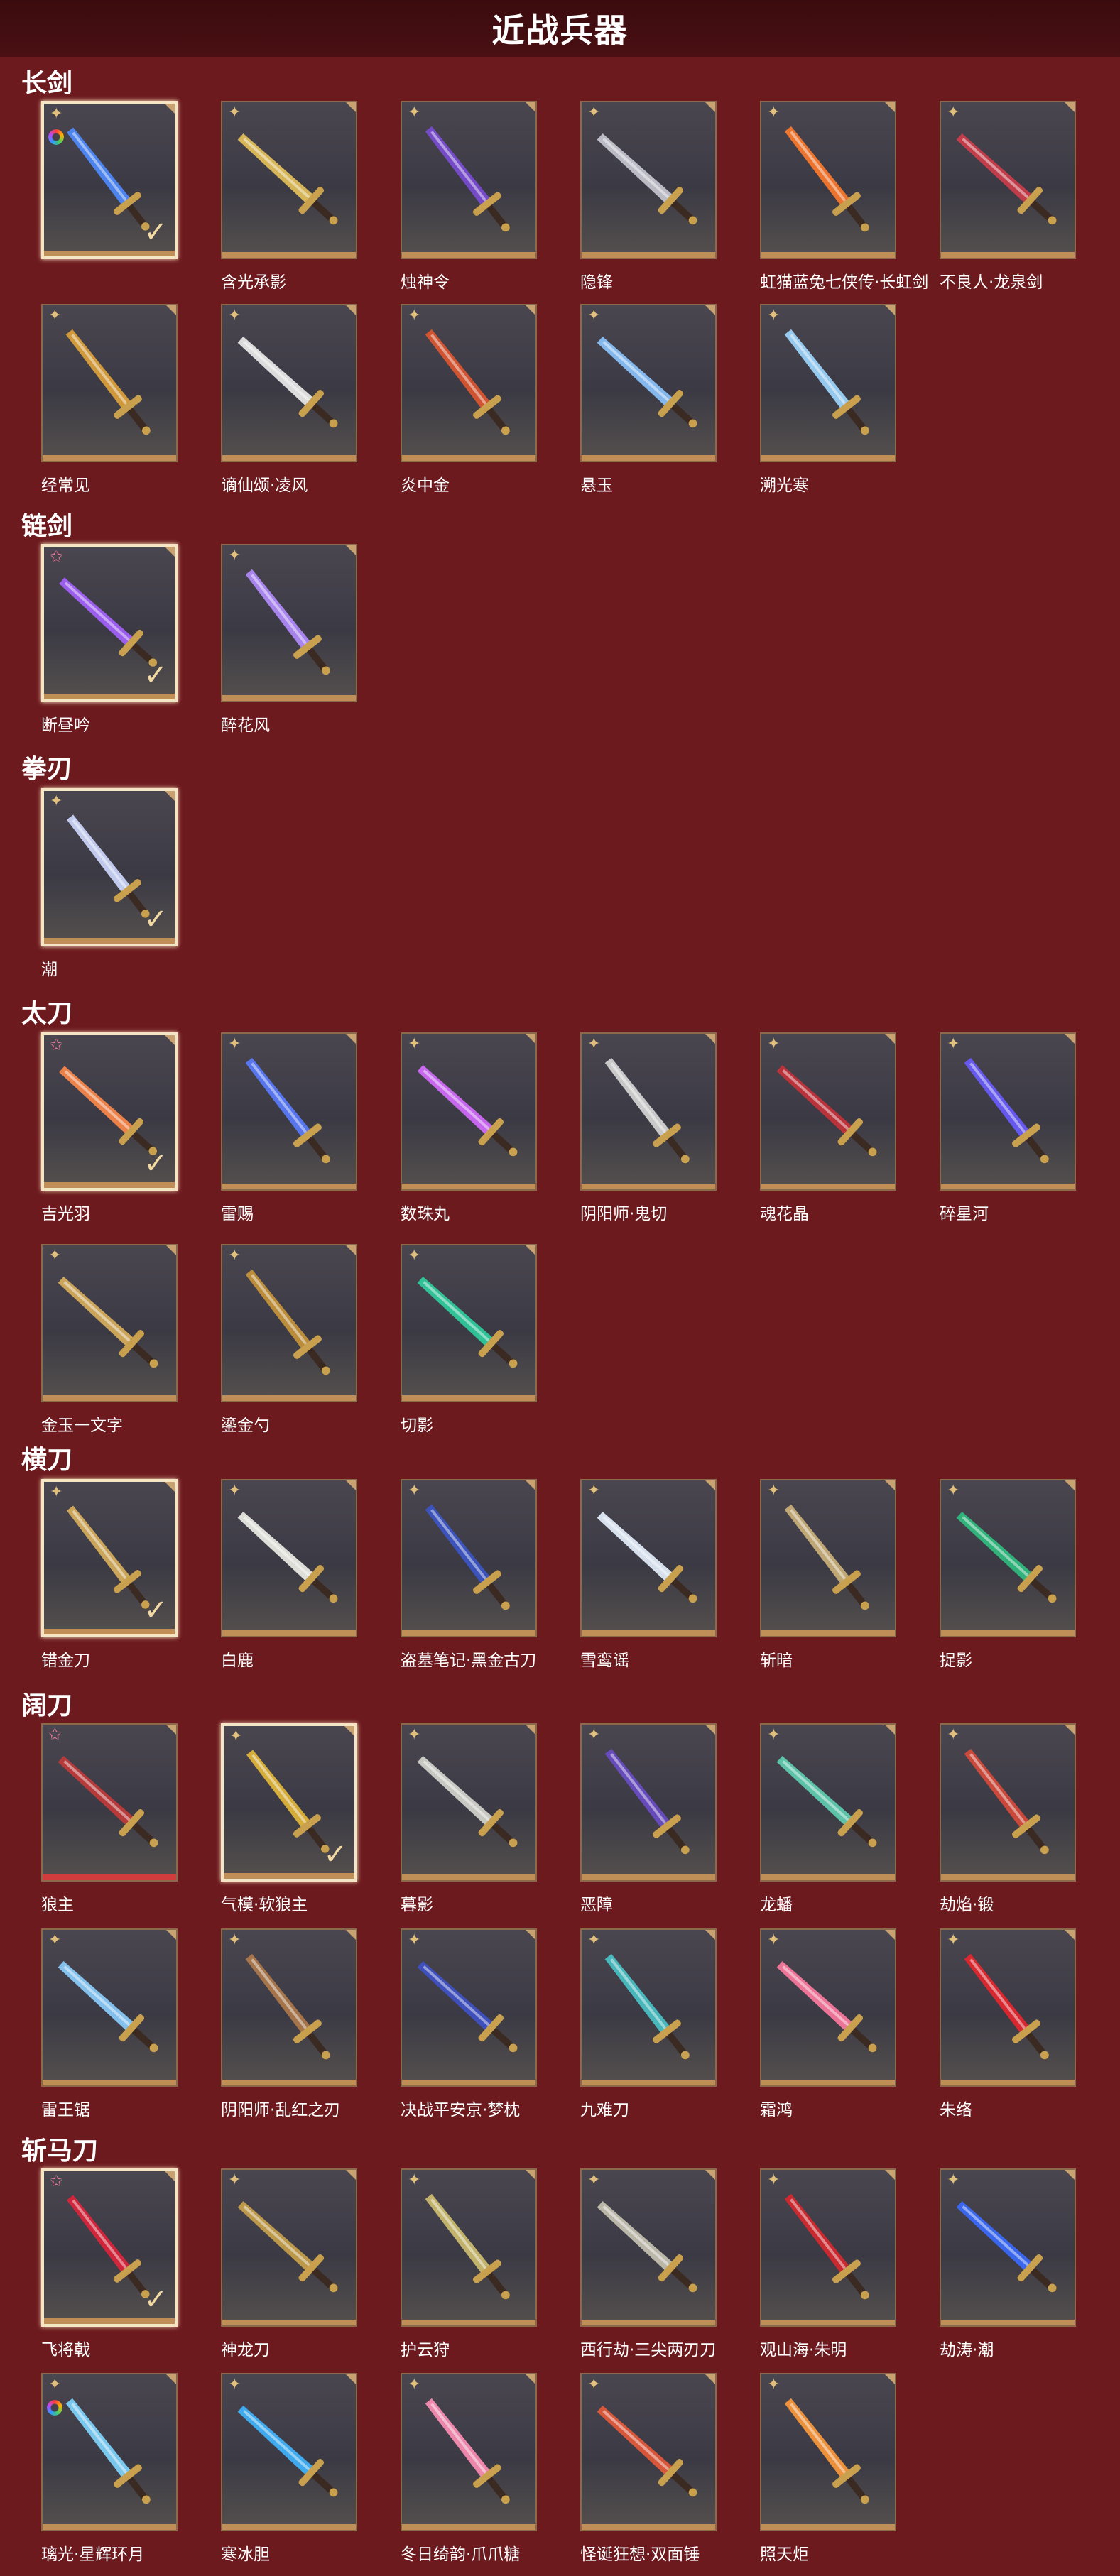  Describe the element at coordinates (785, 485) in the screenshot. I see `weapon-name: 溯光寒` at that location.